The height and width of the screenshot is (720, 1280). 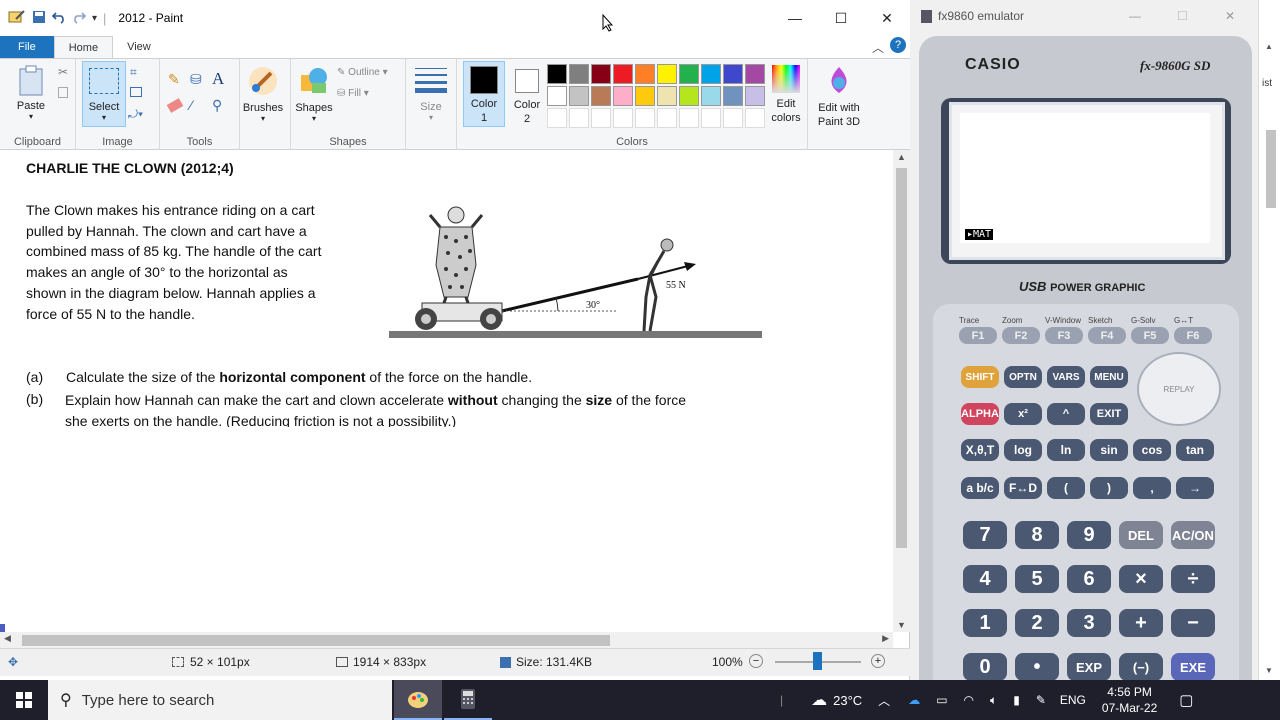 What do you see at coordinates (1109, 377) in the screenshot?
I see `key-menu: MENU` at bounding box center [1109, 377].